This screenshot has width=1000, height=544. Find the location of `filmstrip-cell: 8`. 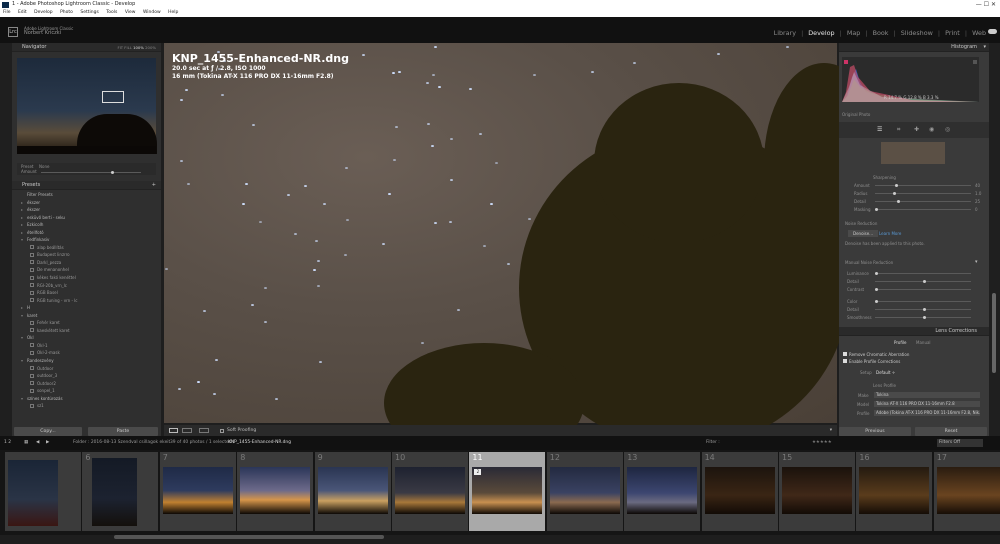

filmstrip-cell: 8 is located at coordinates (275, 491).